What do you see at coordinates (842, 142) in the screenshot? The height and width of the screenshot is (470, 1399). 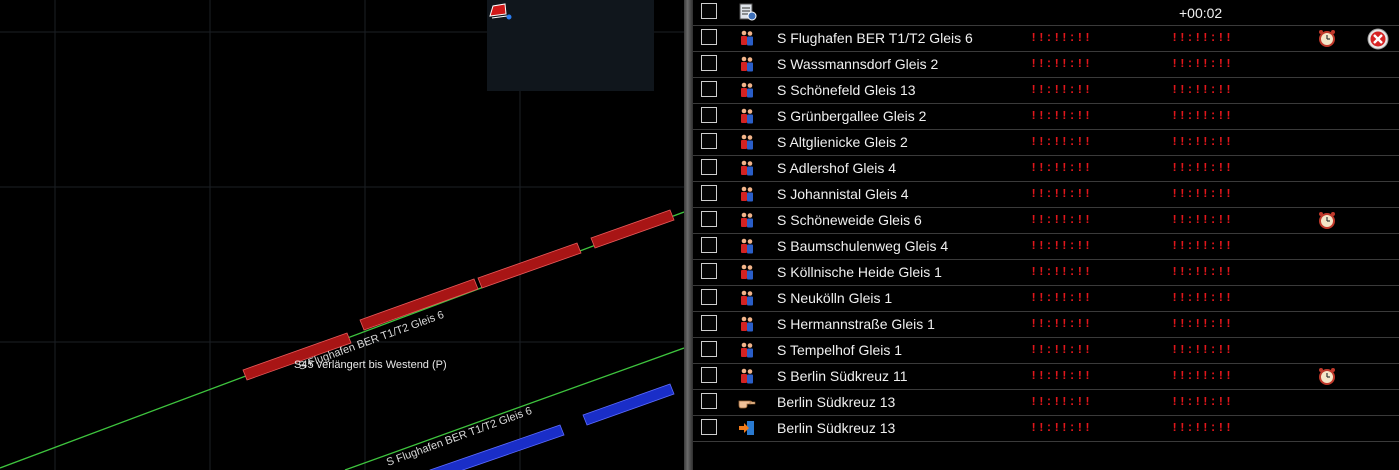 I see `stop-name: S Altglienicke Gleis 2` at bounding box center [842, 142].